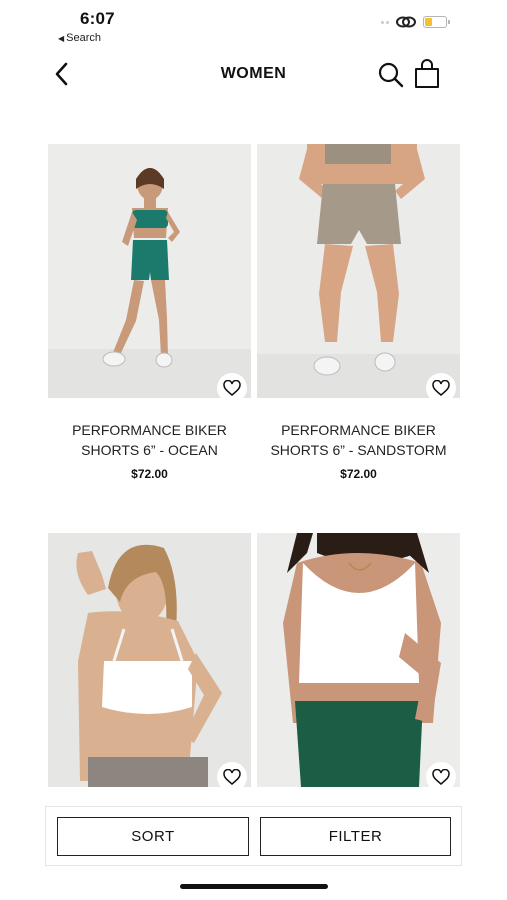 The image size is (507, 900). Describe the element at coordinates (358, 440) in the screenshot. I see `product-name: PERFORMANCE BIKER SHORTS 6” - SANDSTORM` at that location.